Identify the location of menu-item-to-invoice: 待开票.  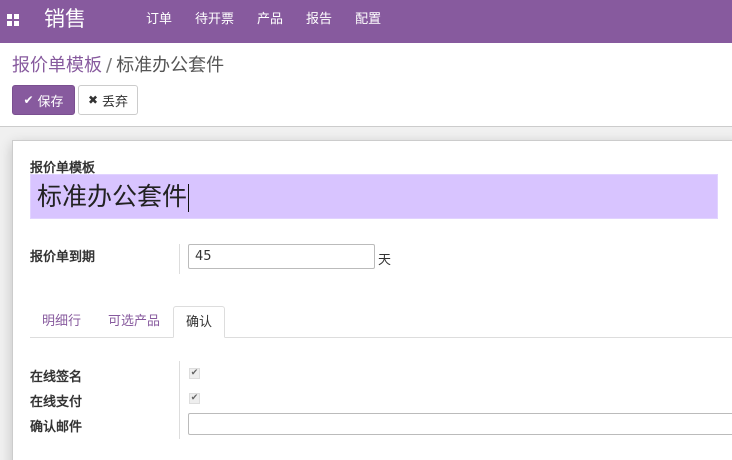
(214, 20).